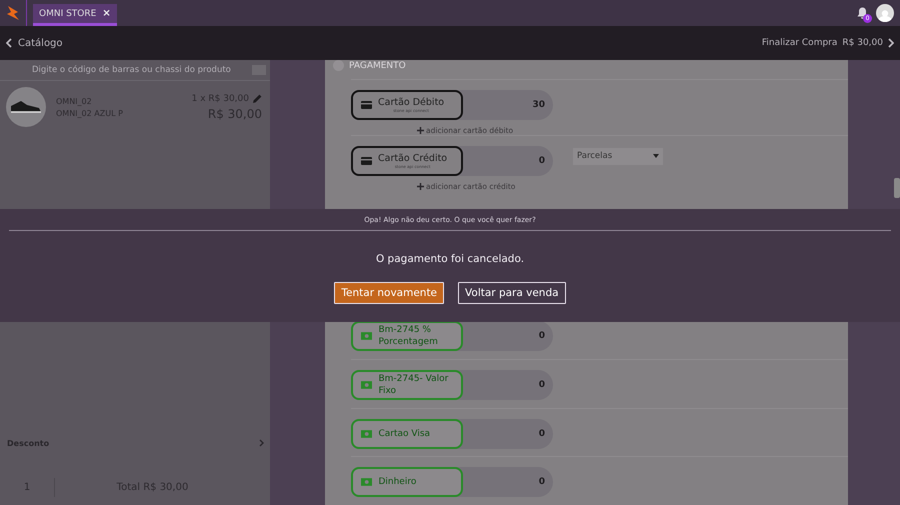  I want to click on payment-amount-field: Bm-2745 % Porcentagem 0, so click(452, 336).